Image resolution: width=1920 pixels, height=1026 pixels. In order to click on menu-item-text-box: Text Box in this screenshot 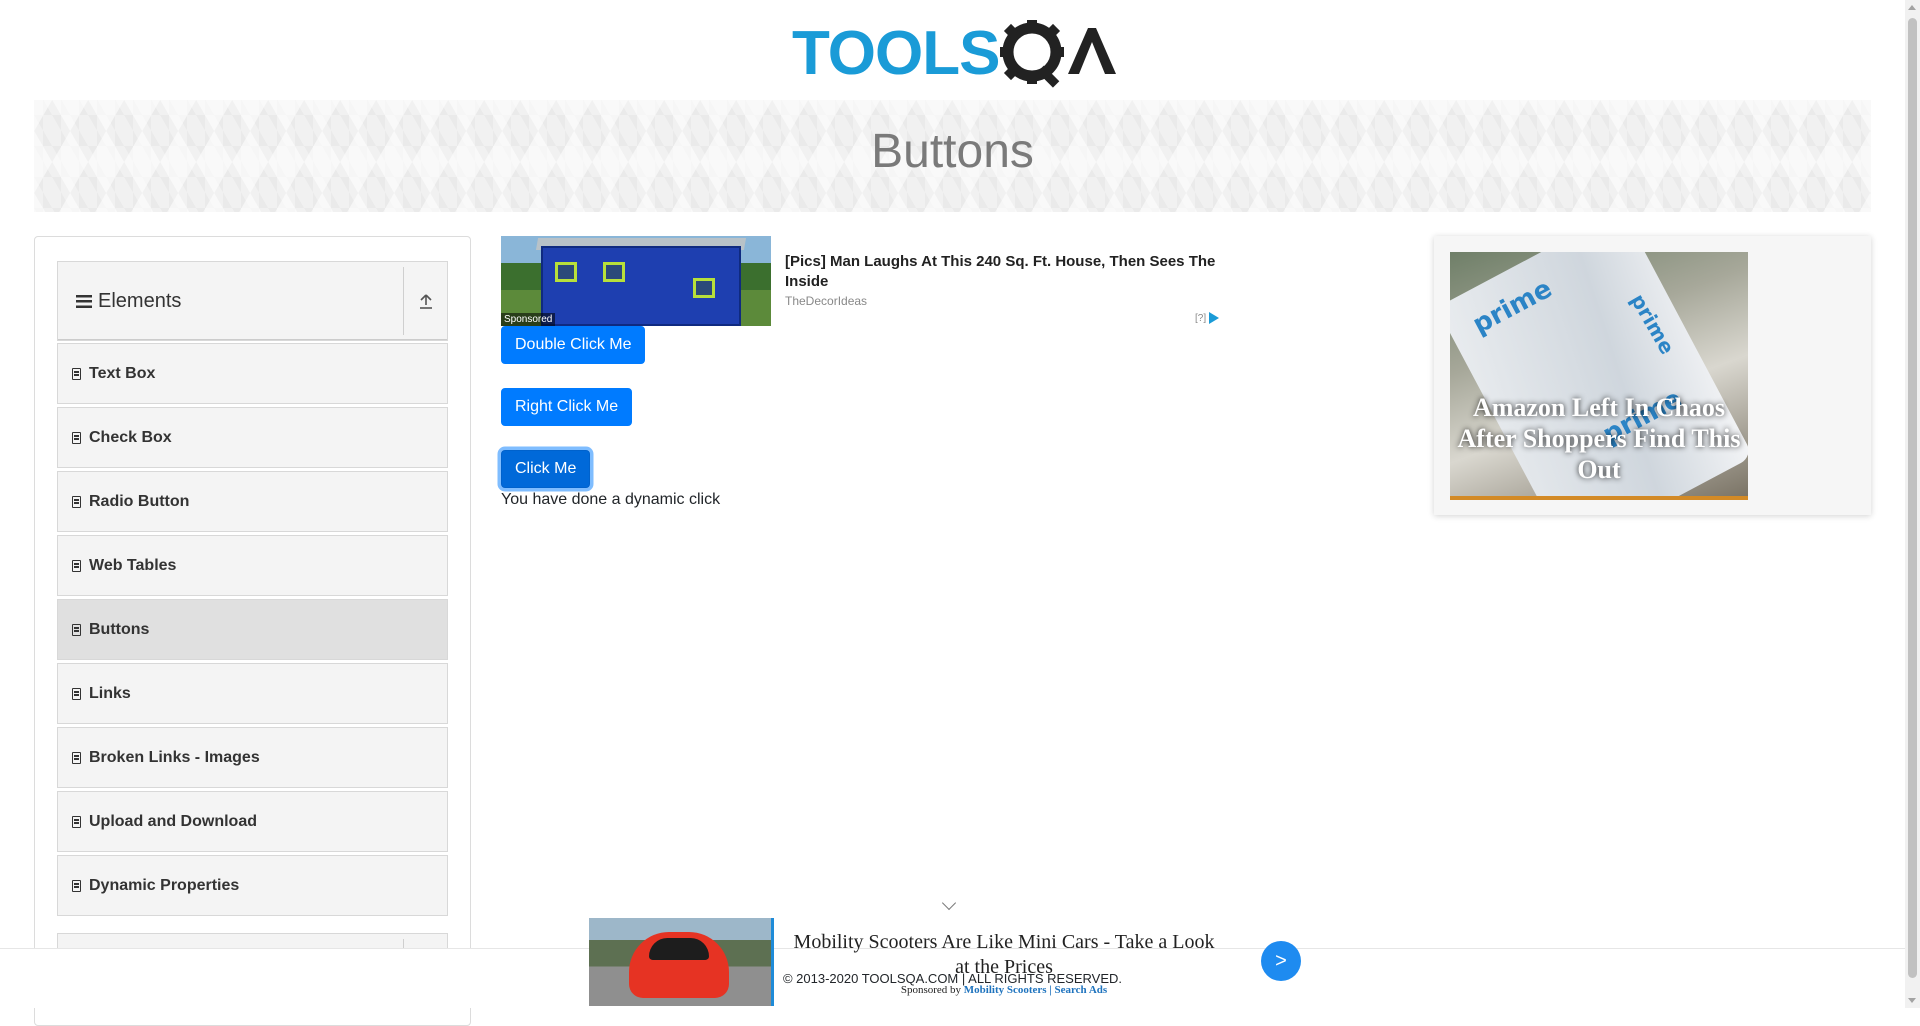, I will do `click(252, 373)`.